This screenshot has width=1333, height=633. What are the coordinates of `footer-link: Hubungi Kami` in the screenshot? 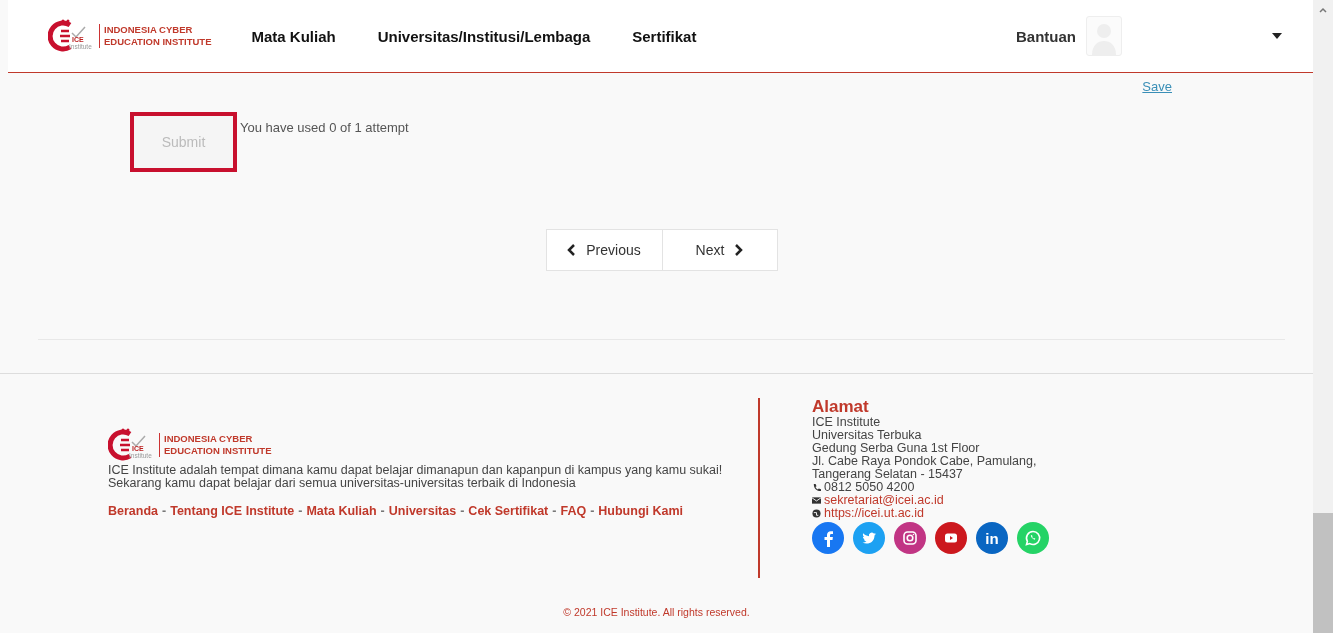 It's located at (641, 511).